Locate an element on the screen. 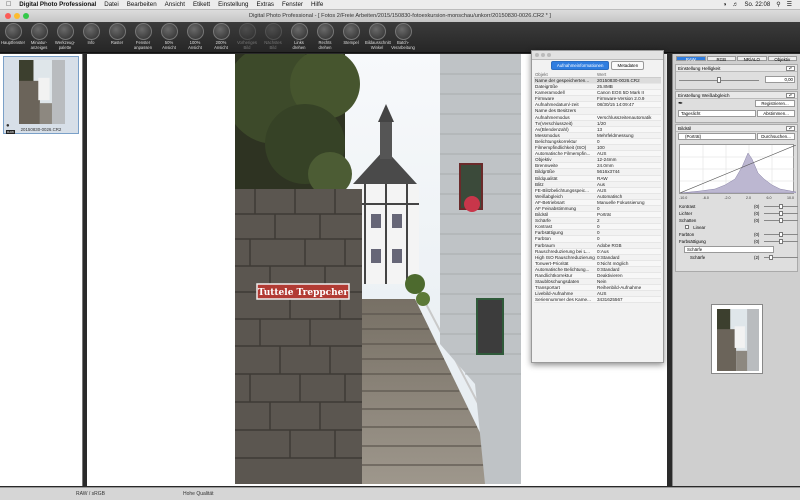  thumbnail-item: ● RAW 20150830-0026.CR2 is located at coordinates (41, 95).